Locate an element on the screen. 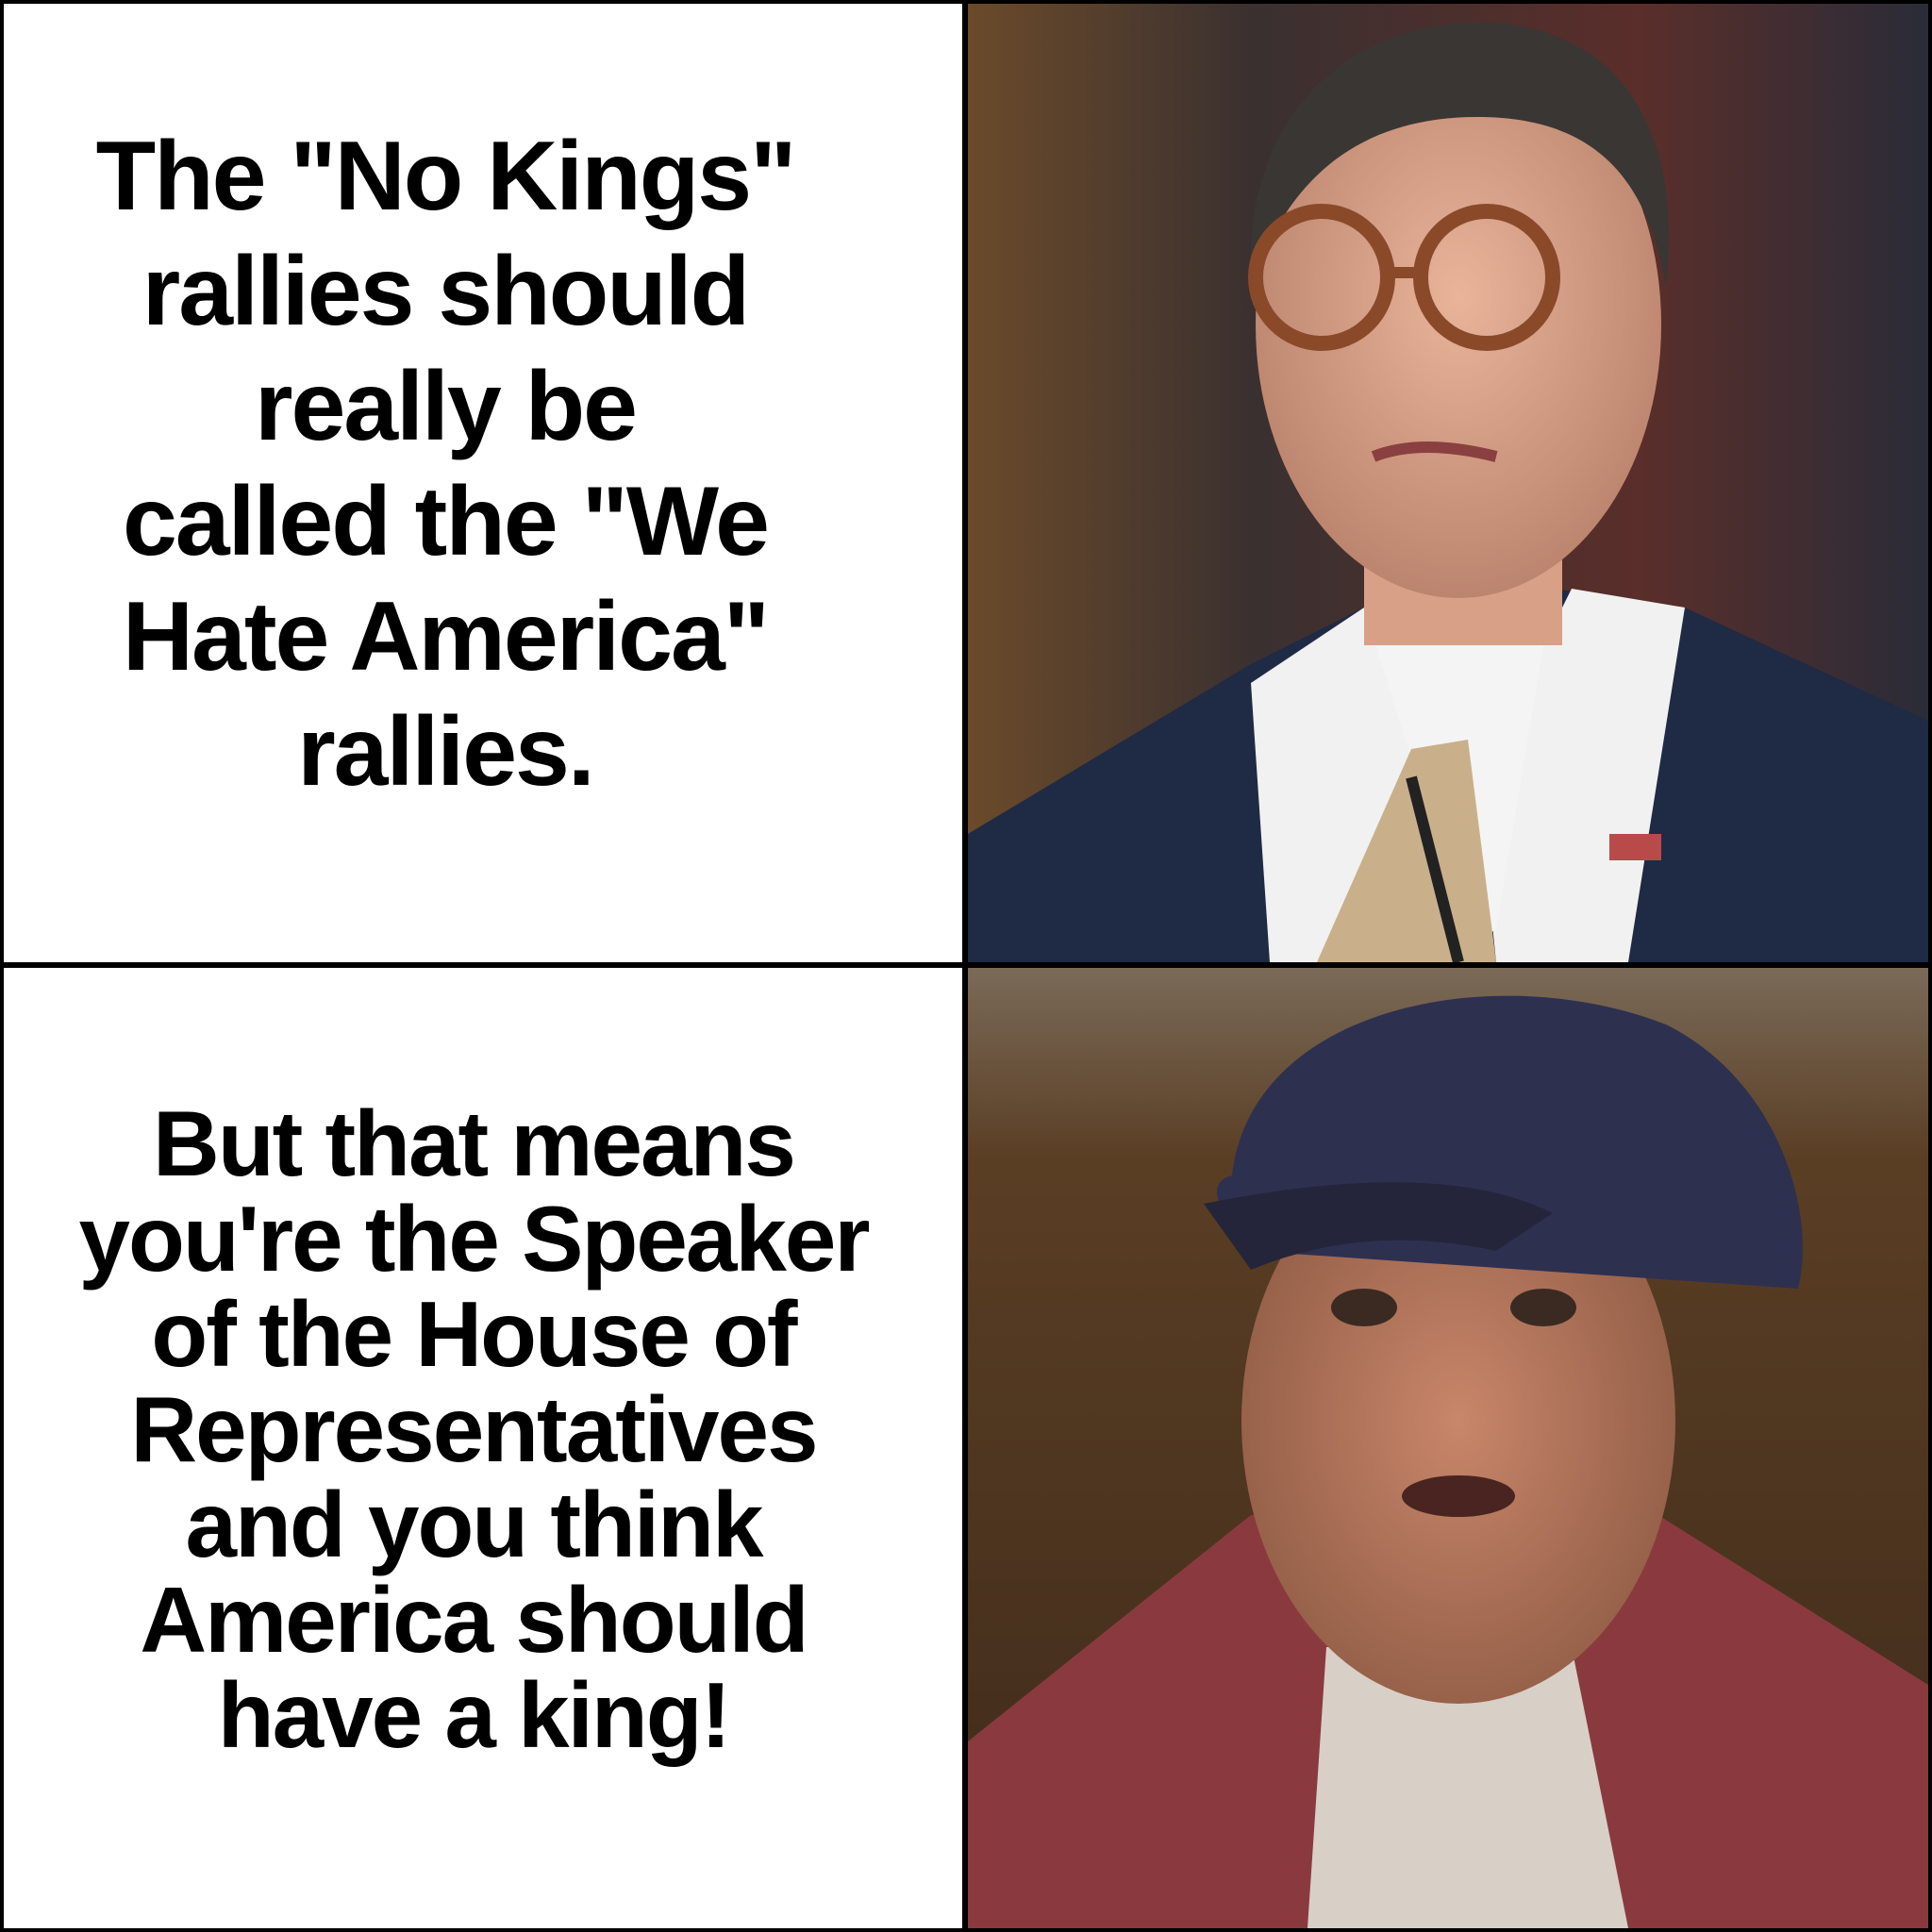 The image size is (1932, 1932). caption-line: rallies. is located at coordinates (446, 752).